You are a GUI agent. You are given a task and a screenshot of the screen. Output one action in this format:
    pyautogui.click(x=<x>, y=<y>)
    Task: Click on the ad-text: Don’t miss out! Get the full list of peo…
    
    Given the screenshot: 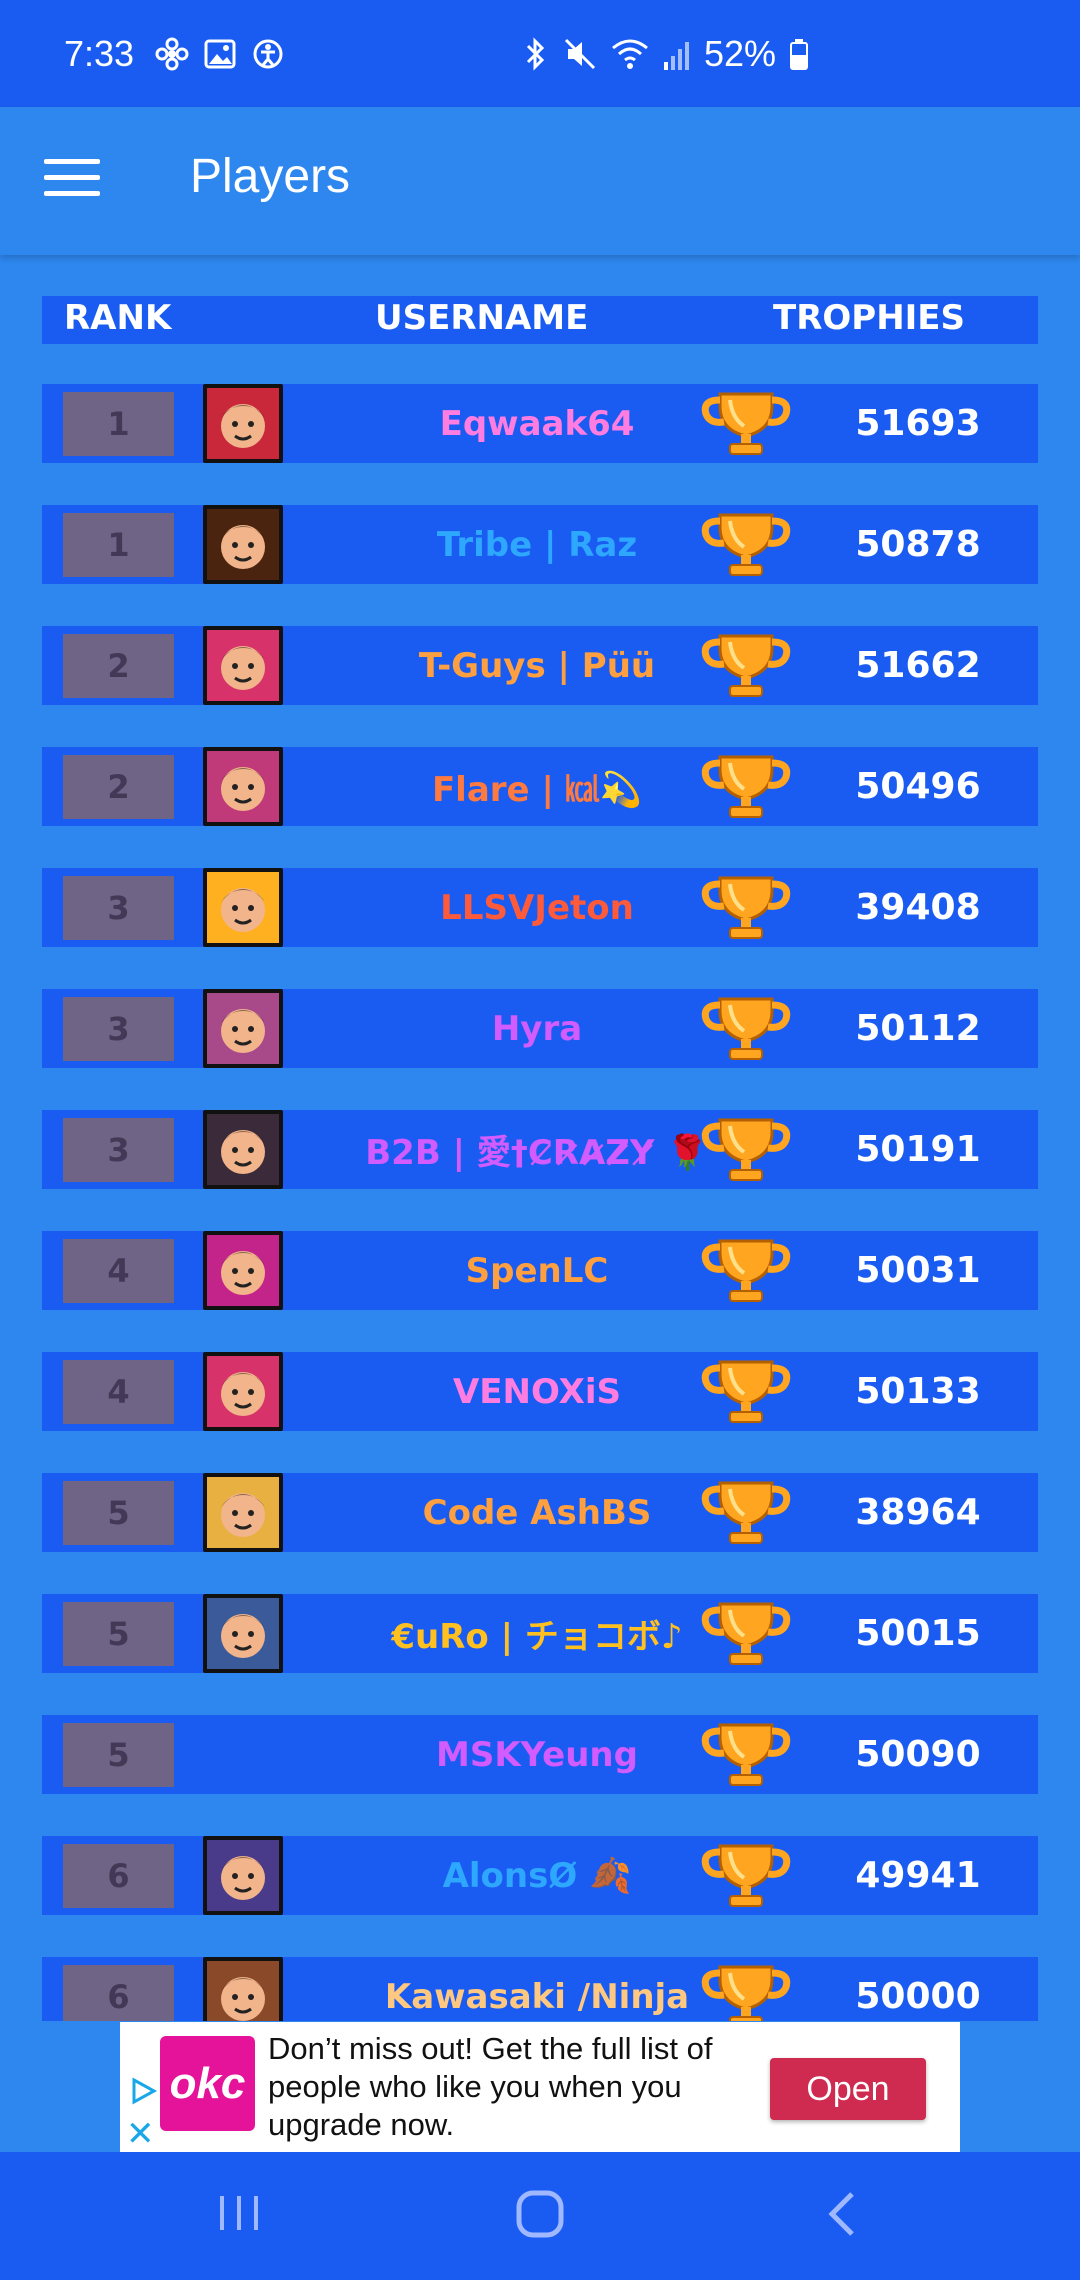 What is the action you would take?
    pyautogui.click(x=490, y=2086)
    